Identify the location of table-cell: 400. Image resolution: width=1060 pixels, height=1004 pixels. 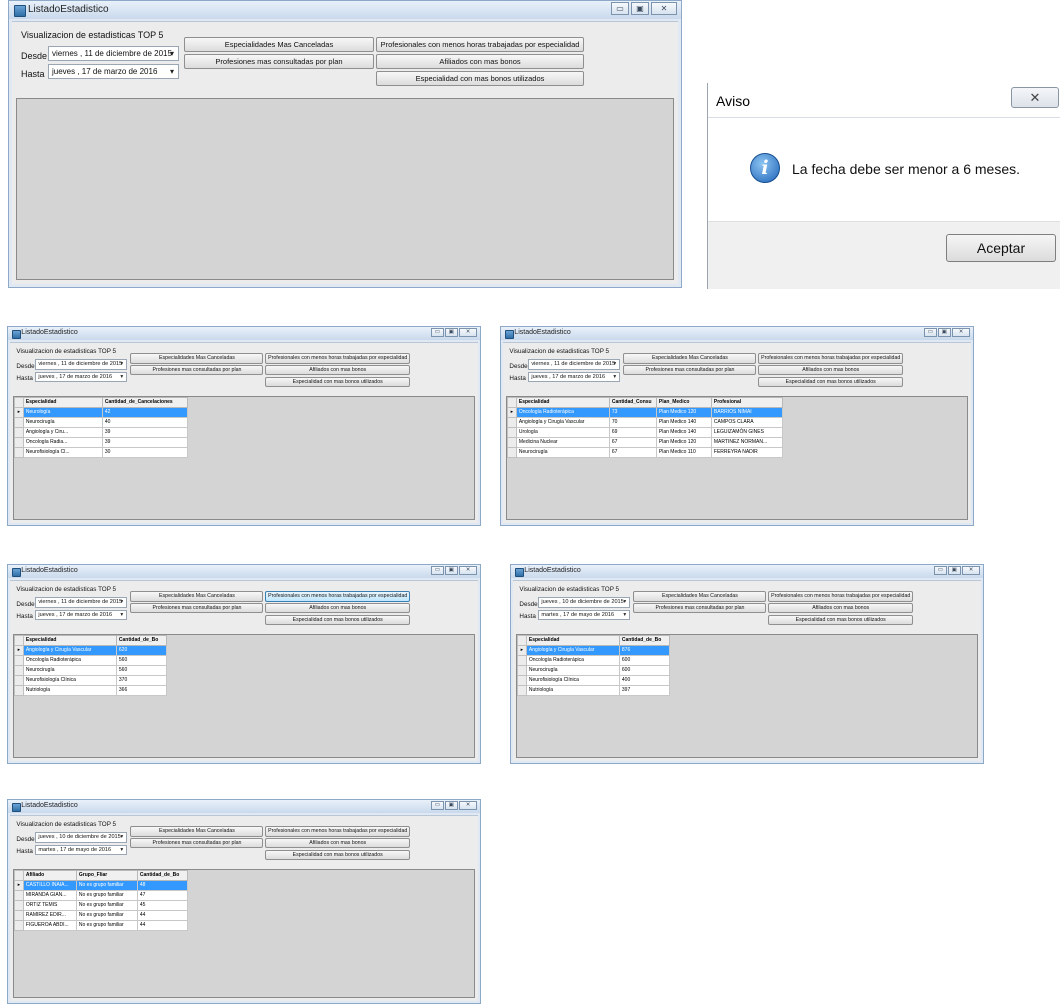
(644, 680).